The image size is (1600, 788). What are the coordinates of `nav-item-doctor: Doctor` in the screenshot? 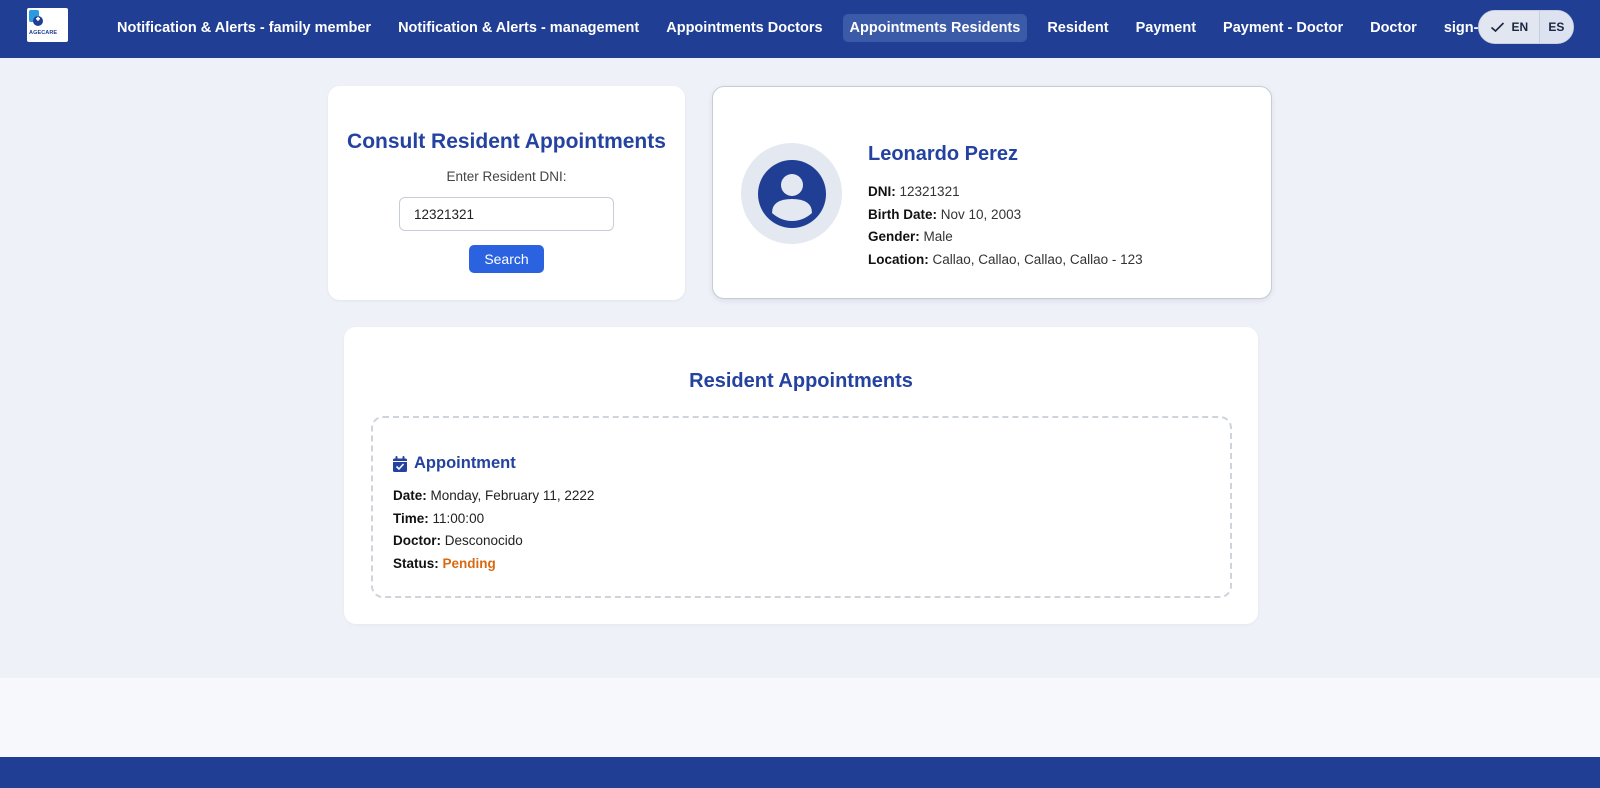 It's located at (1393, 28).